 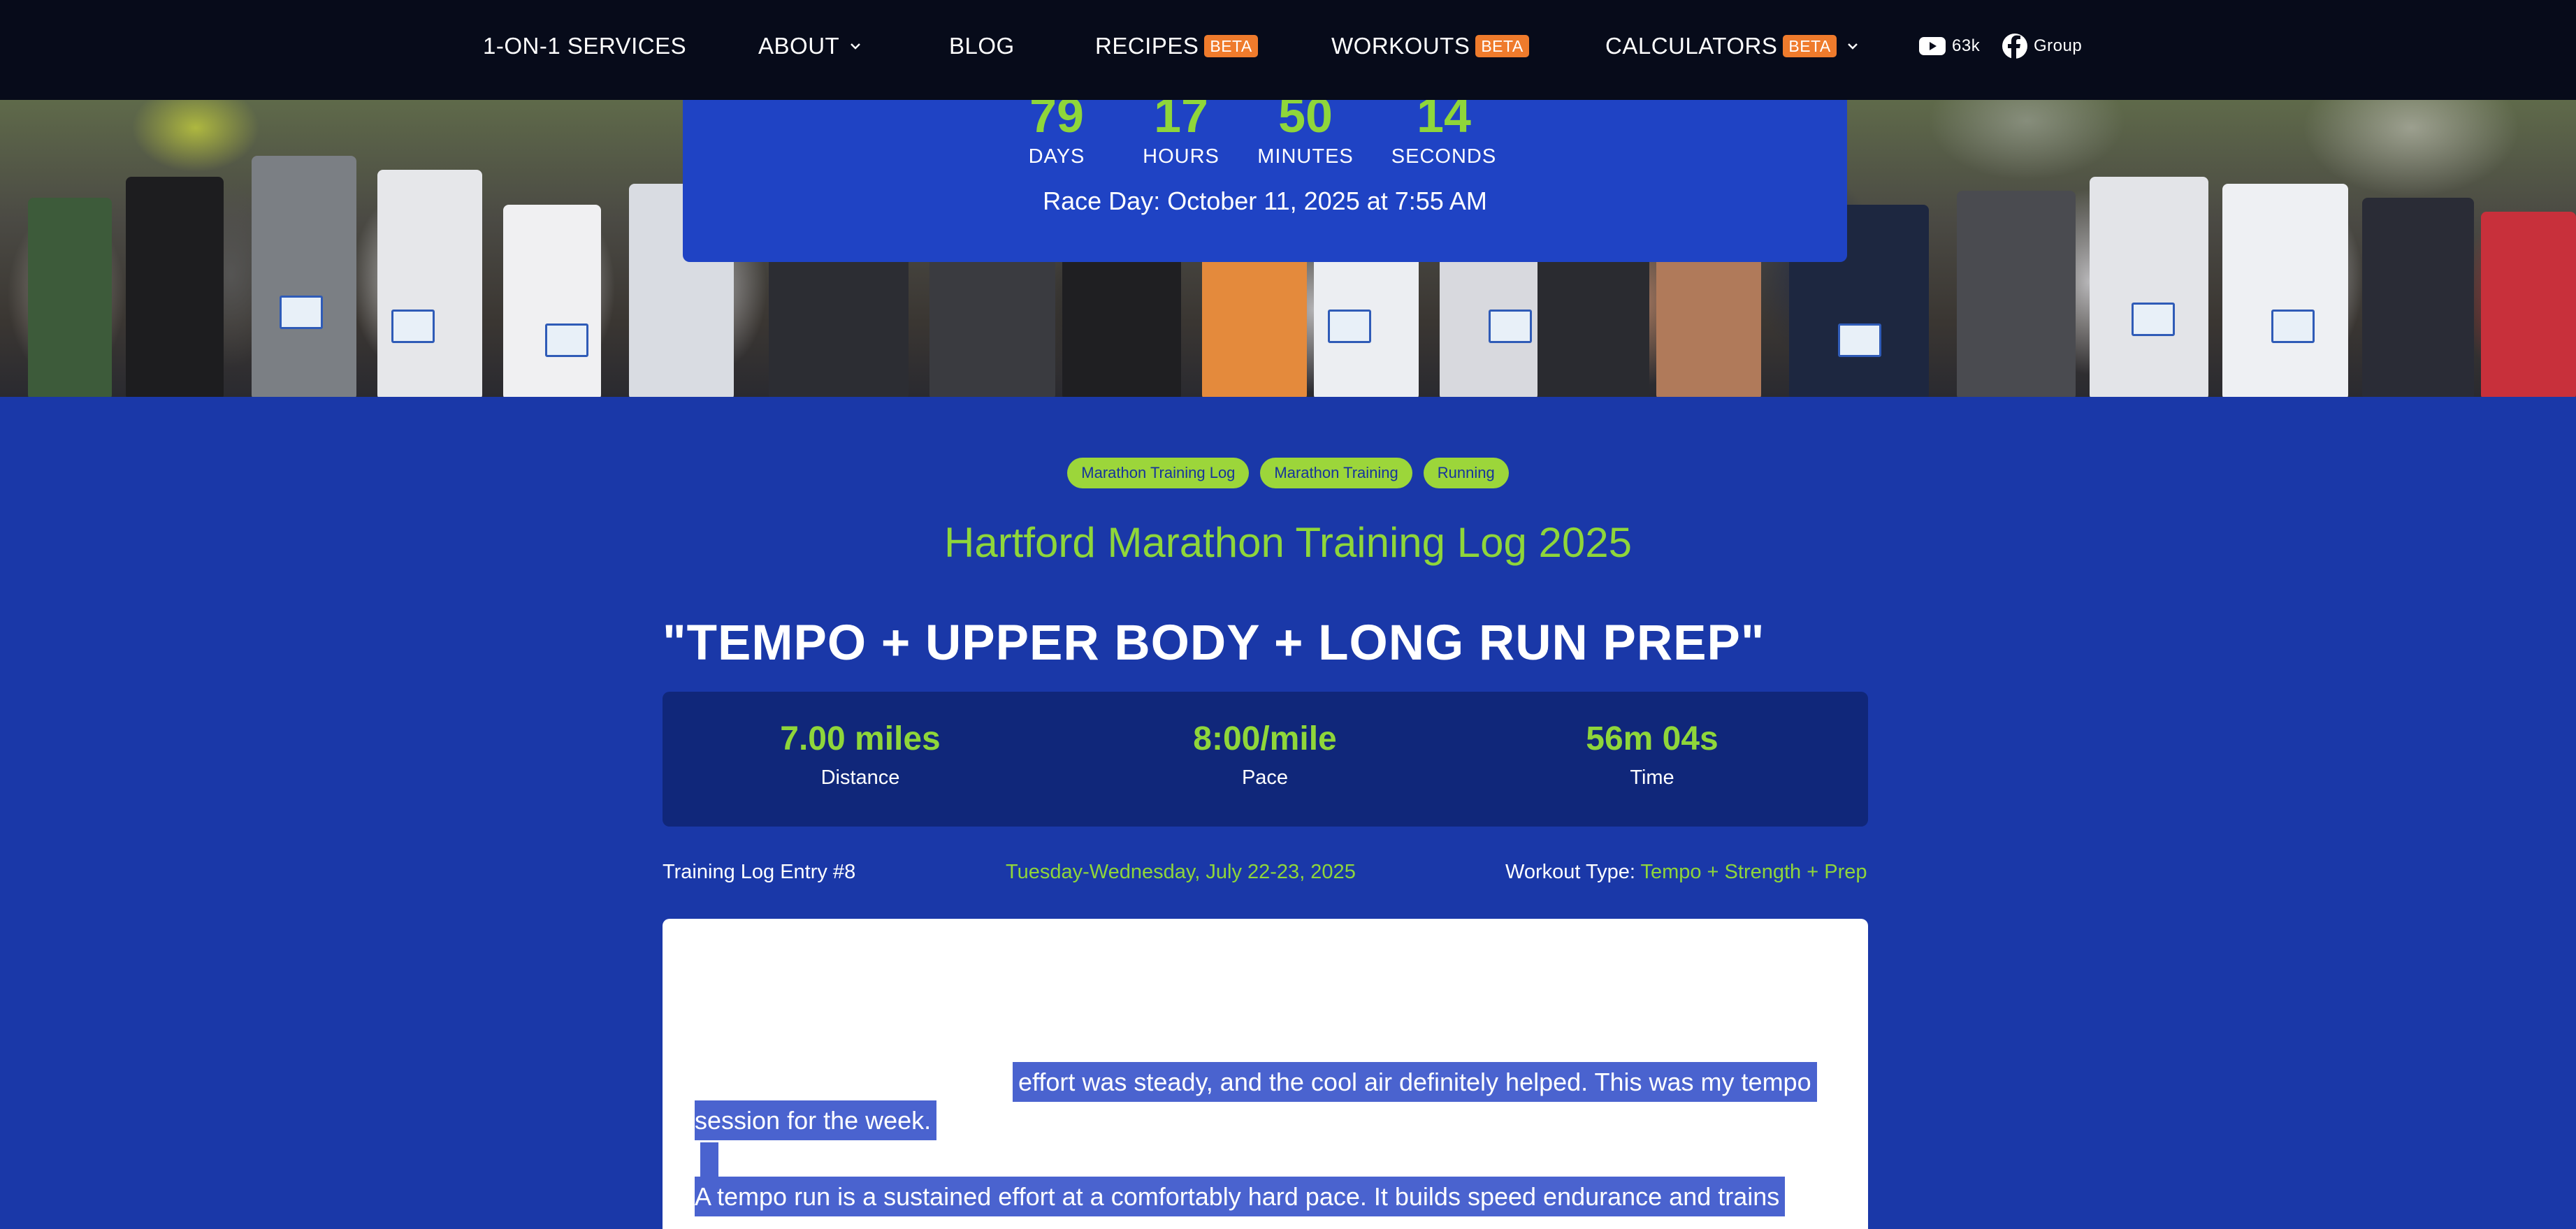 I want to click on countdown-minutes-label: MINUTES, so click(x=1305, y=156).